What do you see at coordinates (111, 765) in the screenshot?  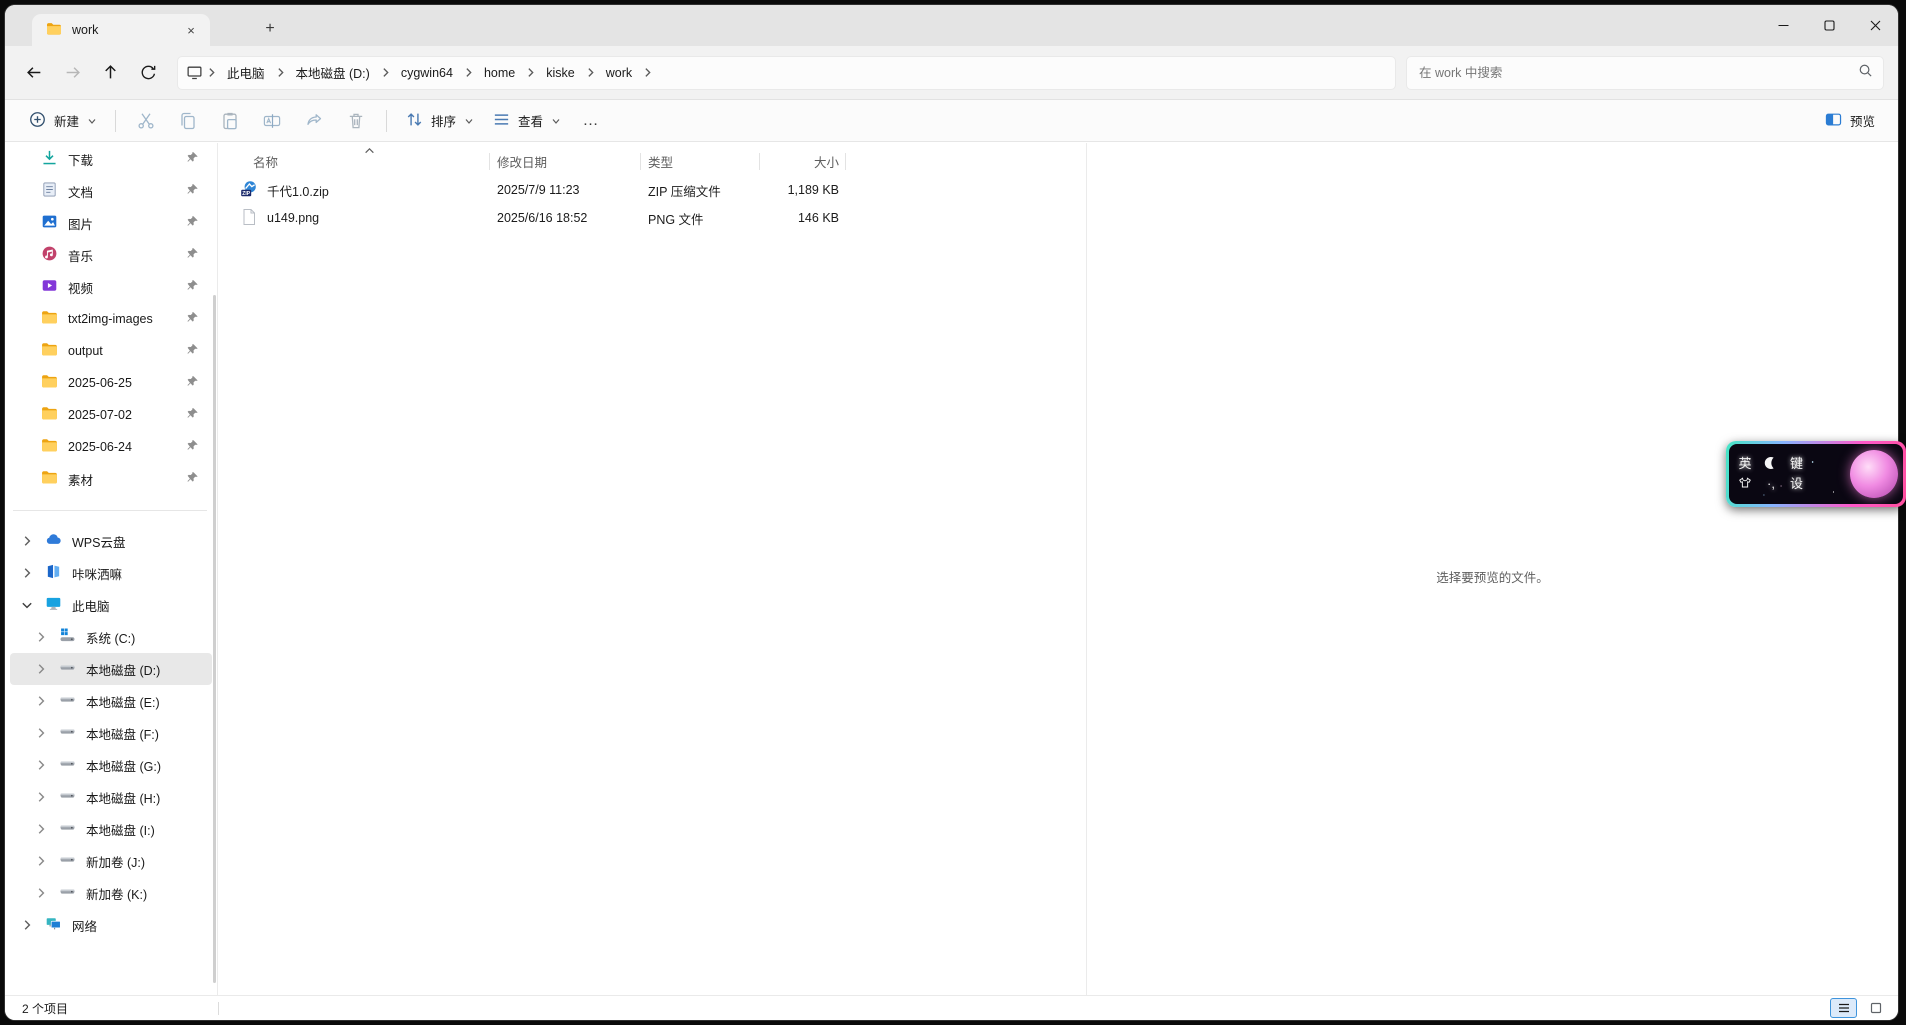 I see `sidebar-item-drive-g: 本地磁盘 (G:)` at bounding box center [111, 765].